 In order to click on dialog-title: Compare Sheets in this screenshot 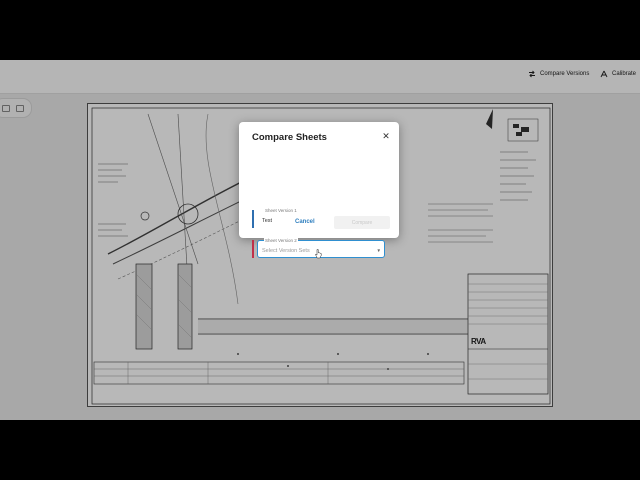, I will do `click(289, 137)`.